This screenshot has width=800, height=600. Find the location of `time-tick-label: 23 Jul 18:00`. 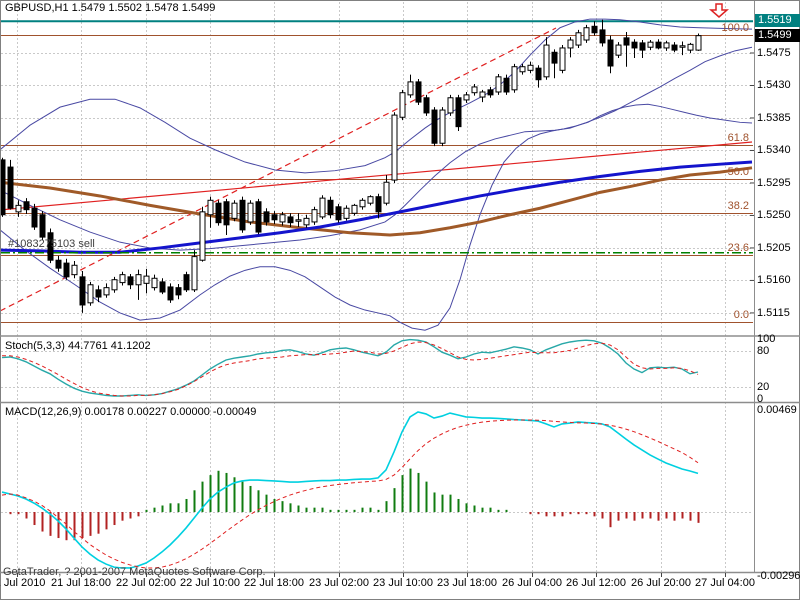

time-tick-label: 23 Jul 18:00 is located at coordinates (467, 583).